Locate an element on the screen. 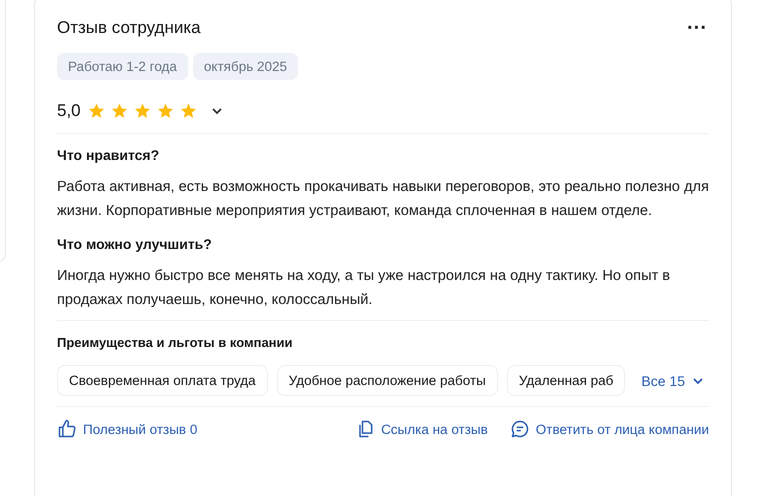 This screenshot has height=496, width=768. benefit-chip: Удаленная раб is located at coordinates (566, 380).